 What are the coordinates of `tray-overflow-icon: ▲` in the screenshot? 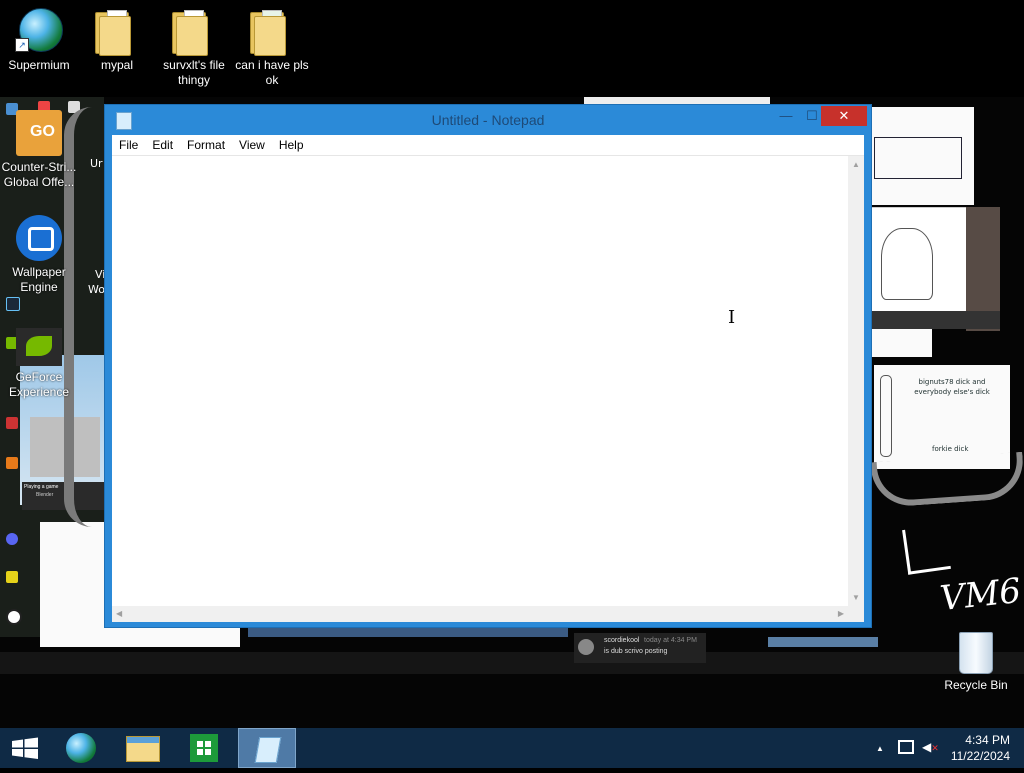 It's located at (880, 748).